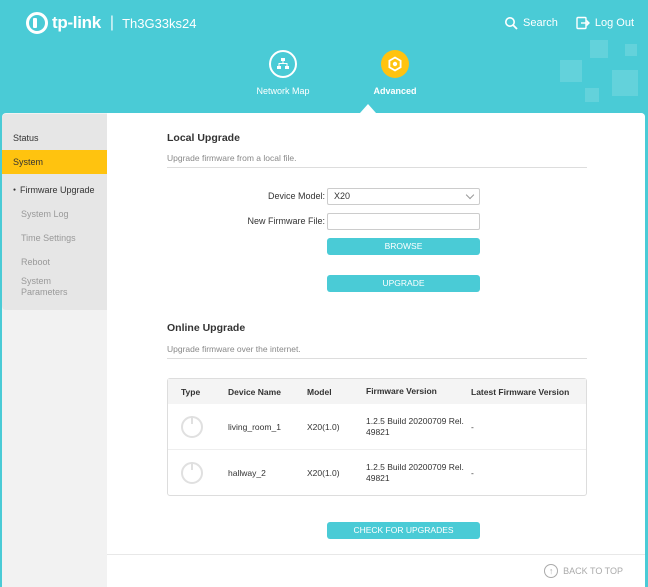  I want to click on chevron-down-icon, so click(470, 195).